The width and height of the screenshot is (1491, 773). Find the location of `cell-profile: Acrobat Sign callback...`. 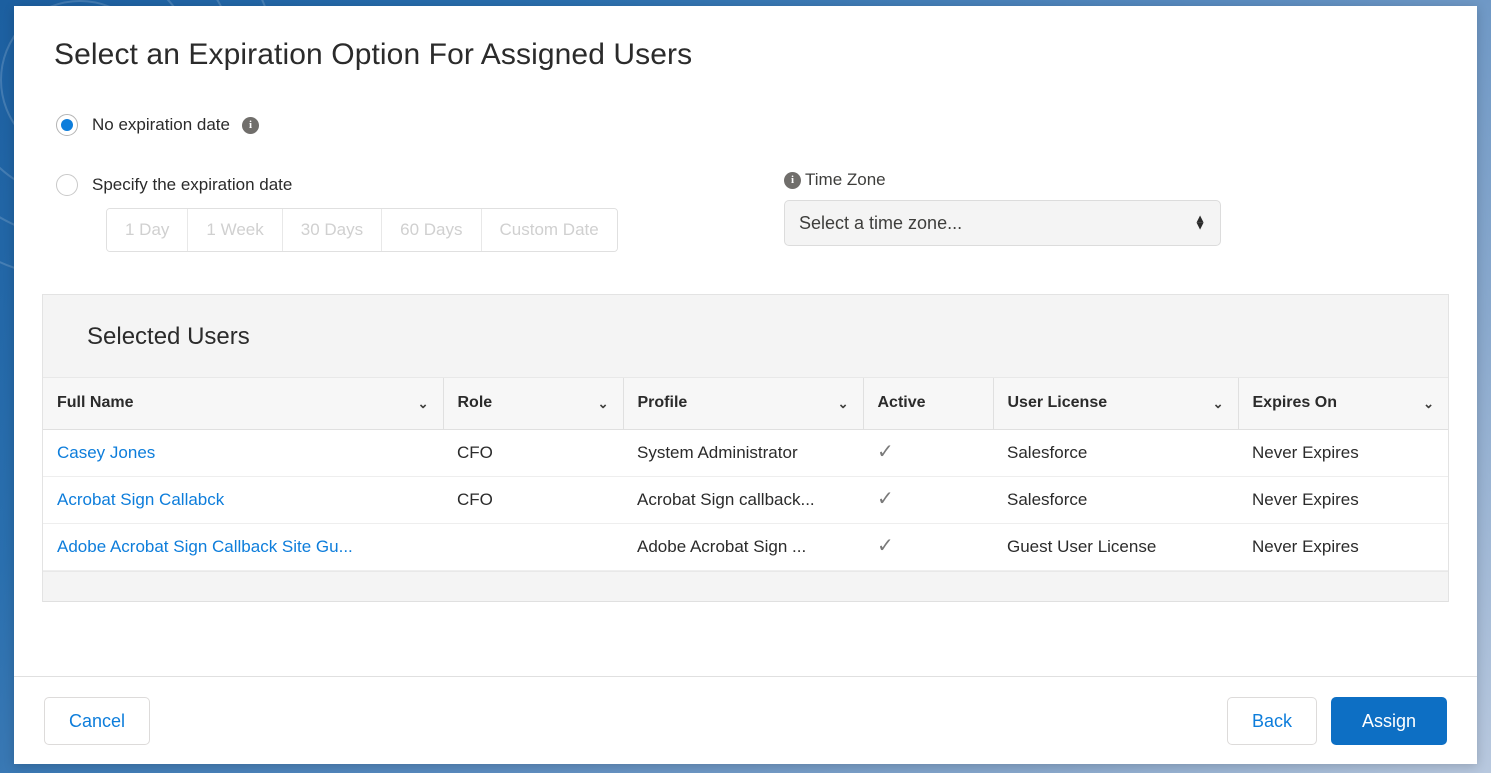

cell-profile: Acrobat Sign callback... is located at coordinates (743, 500).